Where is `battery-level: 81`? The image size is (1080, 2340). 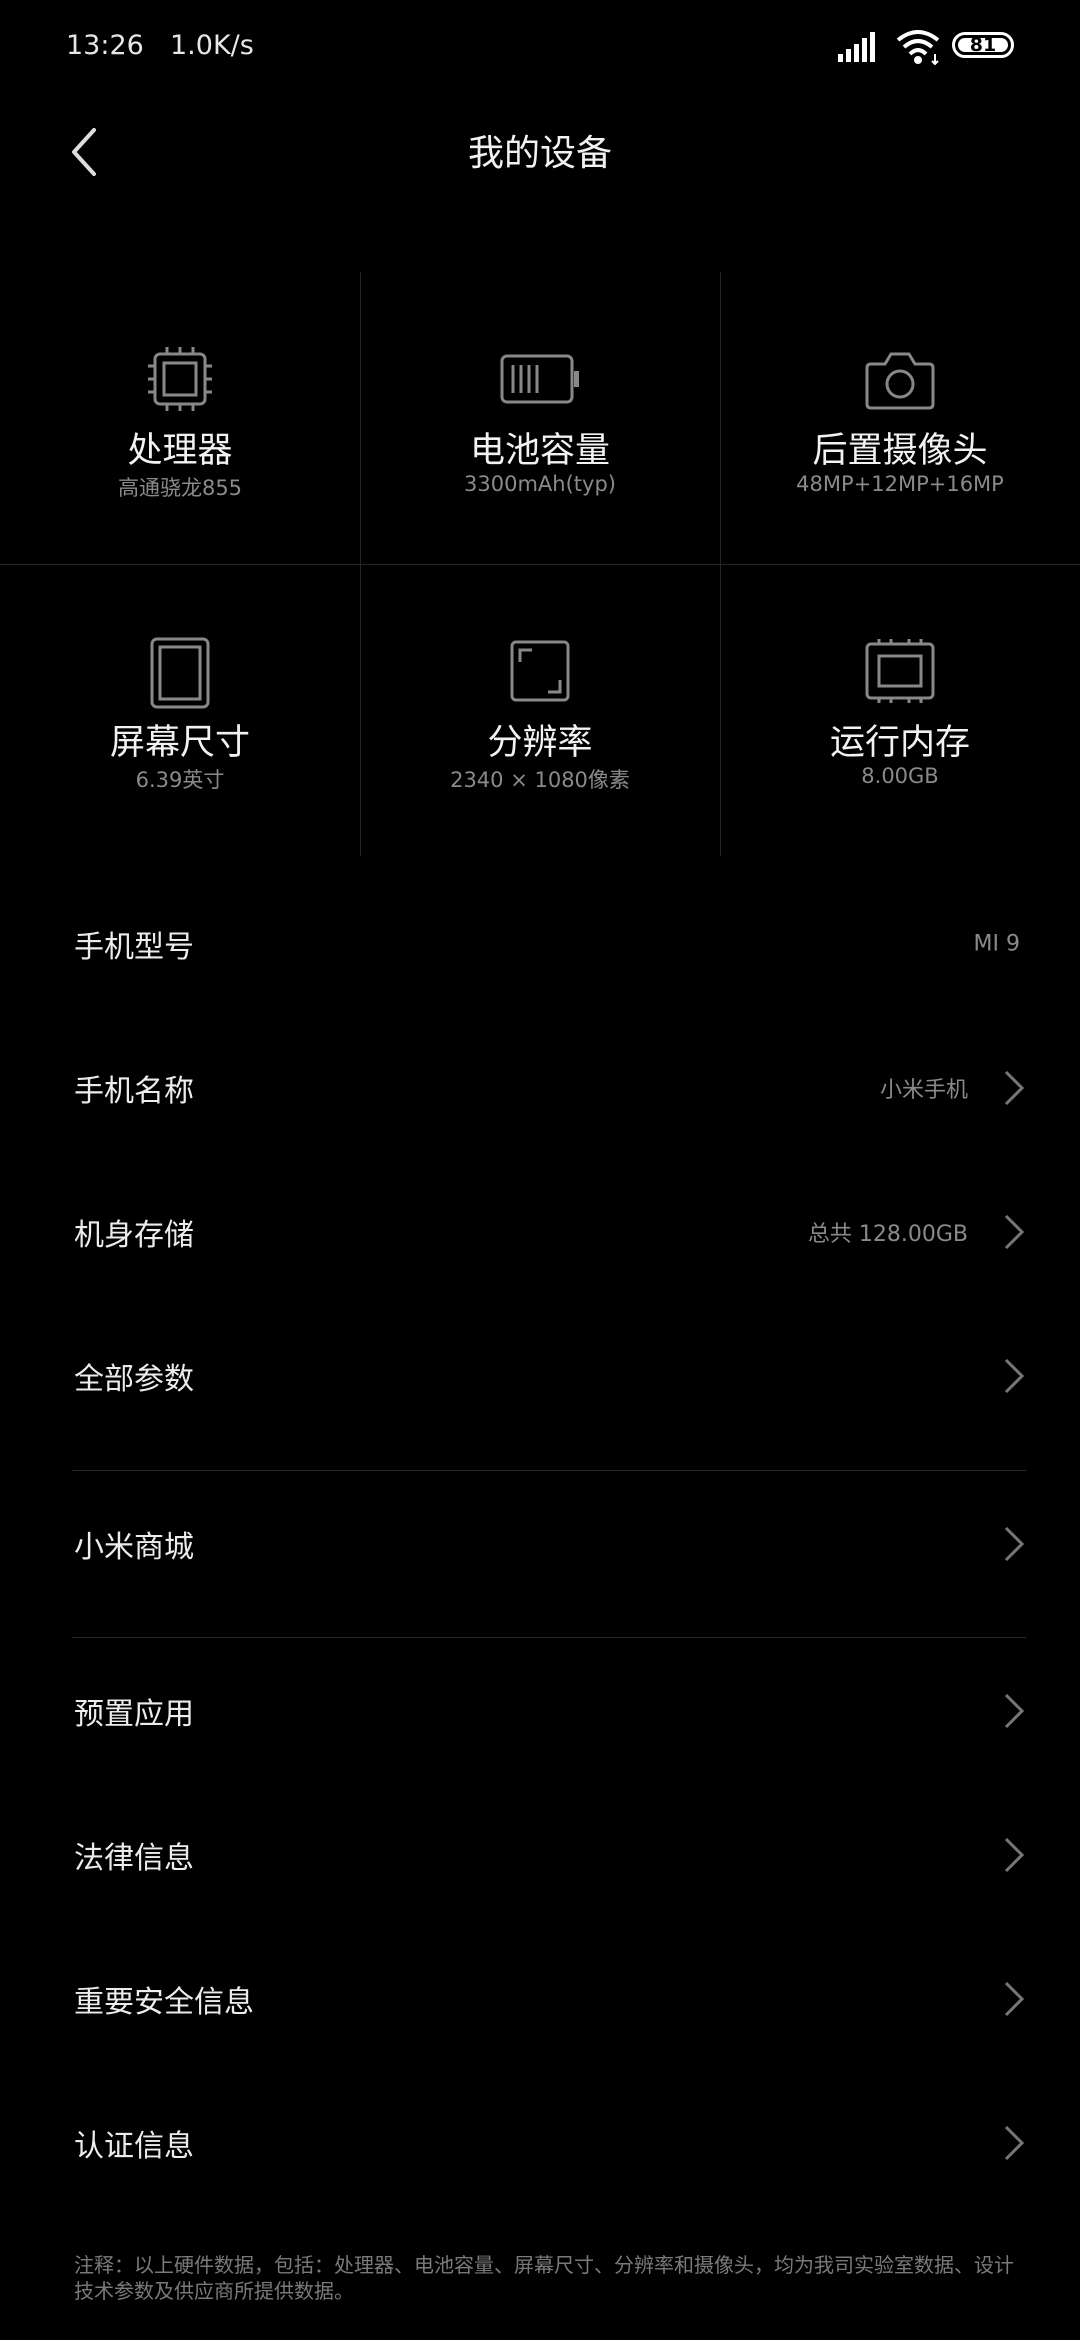
battery-level: 81 is located at coordinates (983, 45).